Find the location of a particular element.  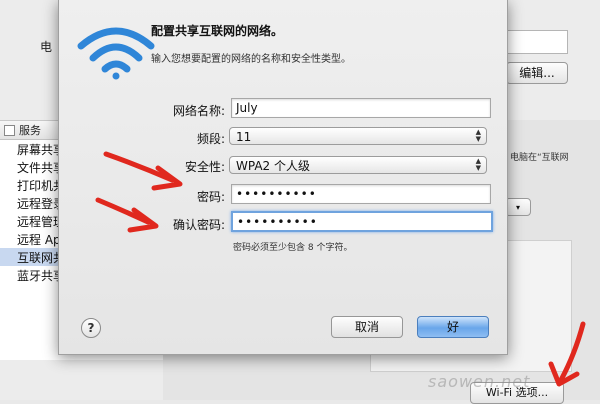

cancel-button: 取消 is located at coordinates (367, 327).